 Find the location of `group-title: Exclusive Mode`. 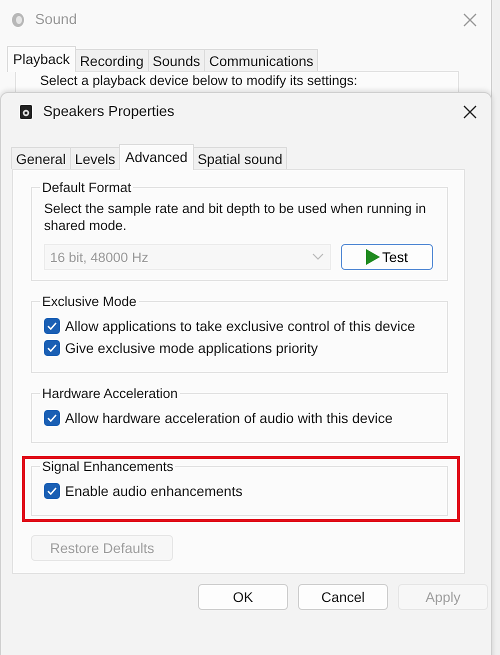

group-title: Exclusive Mode is located at coordinates (89, 301).